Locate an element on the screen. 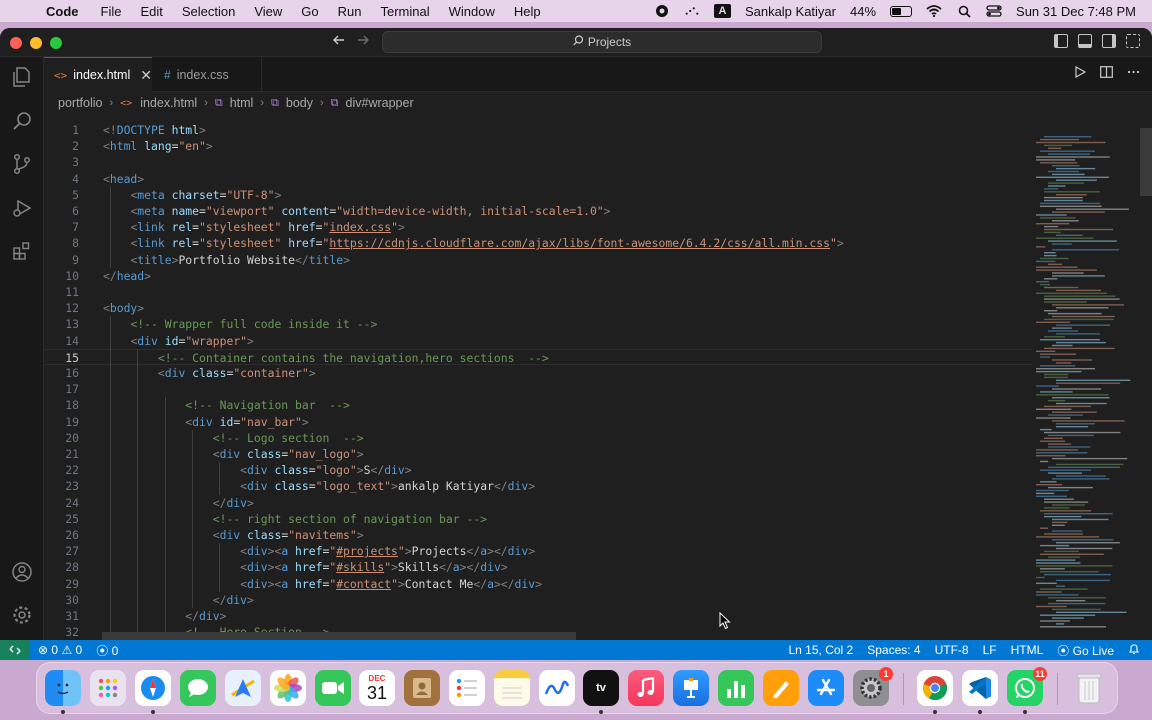  menu-selection: Selection is located at coordinates (208, 11).